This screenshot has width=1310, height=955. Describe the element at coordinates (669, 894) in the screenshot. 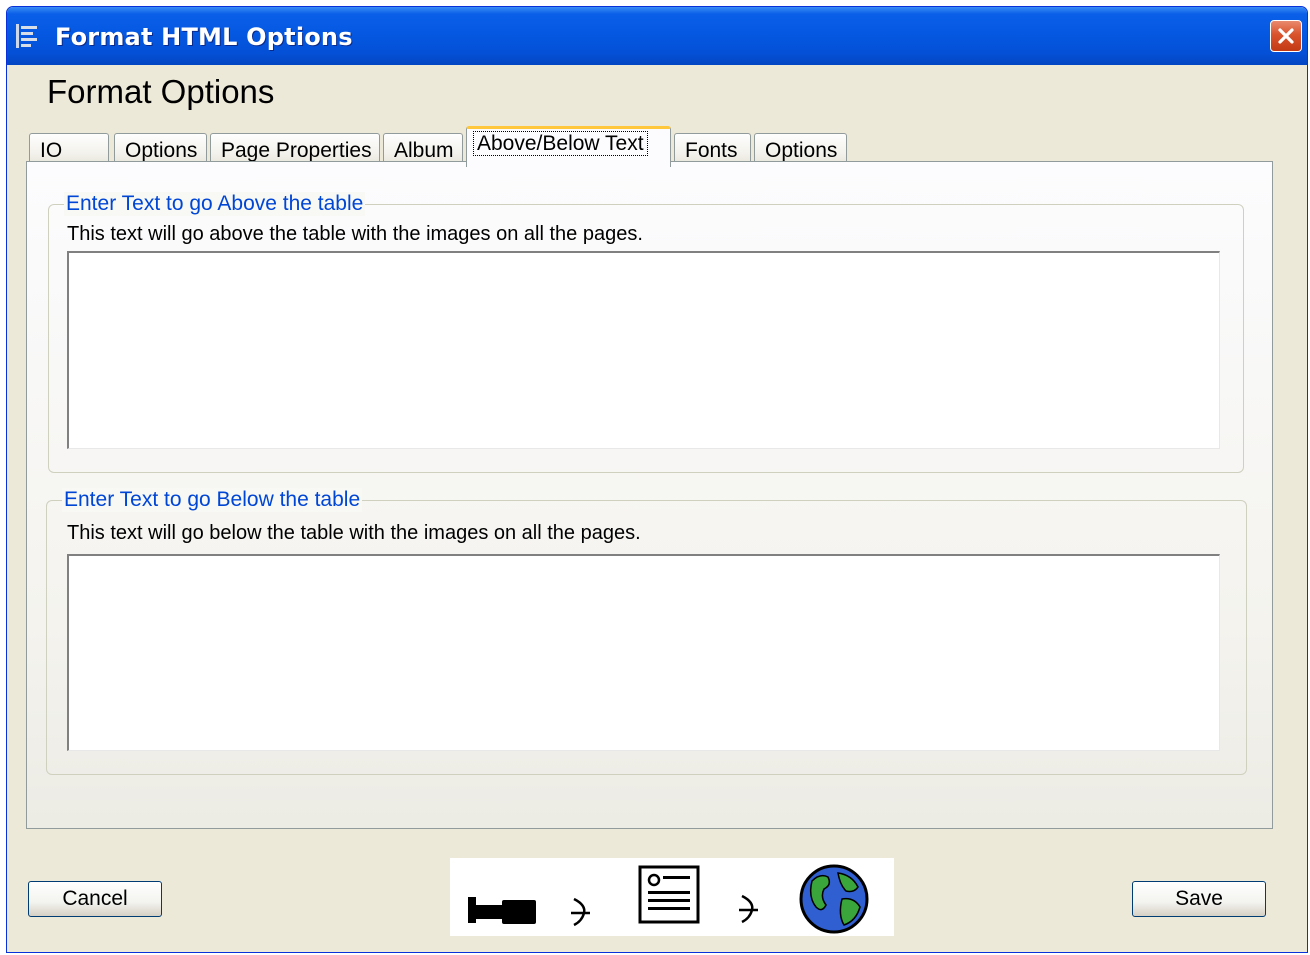

I see `document-icon` at that location.